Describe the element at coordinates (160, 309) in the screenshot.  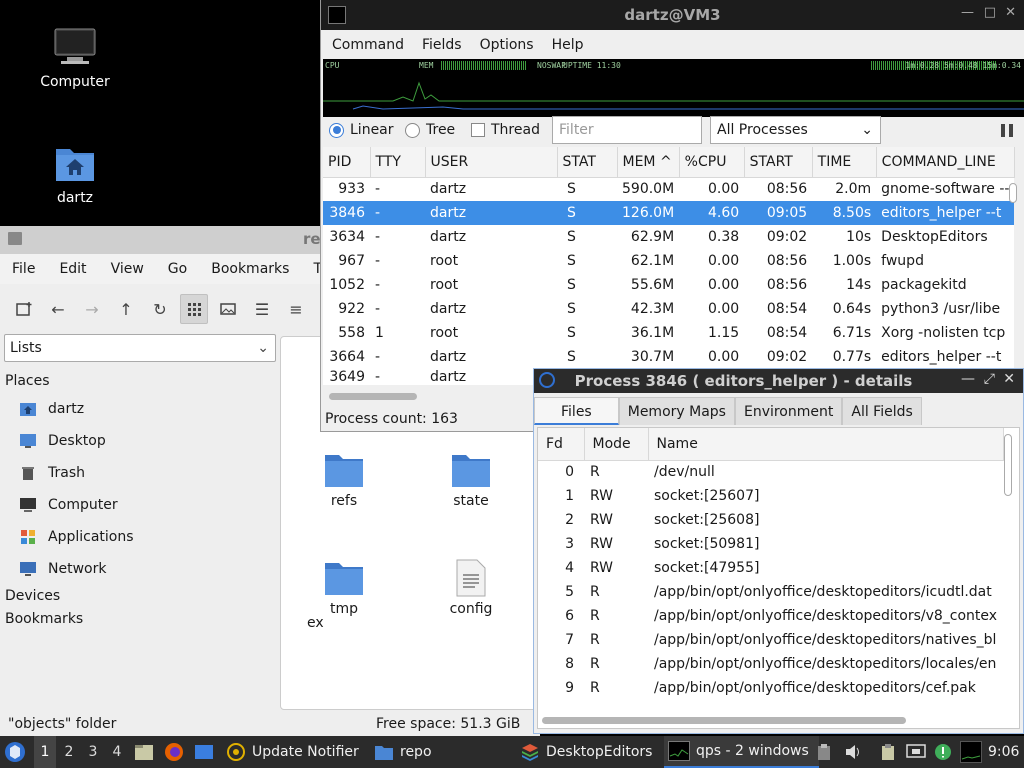
I see `reload-icon: ↻` at that location.